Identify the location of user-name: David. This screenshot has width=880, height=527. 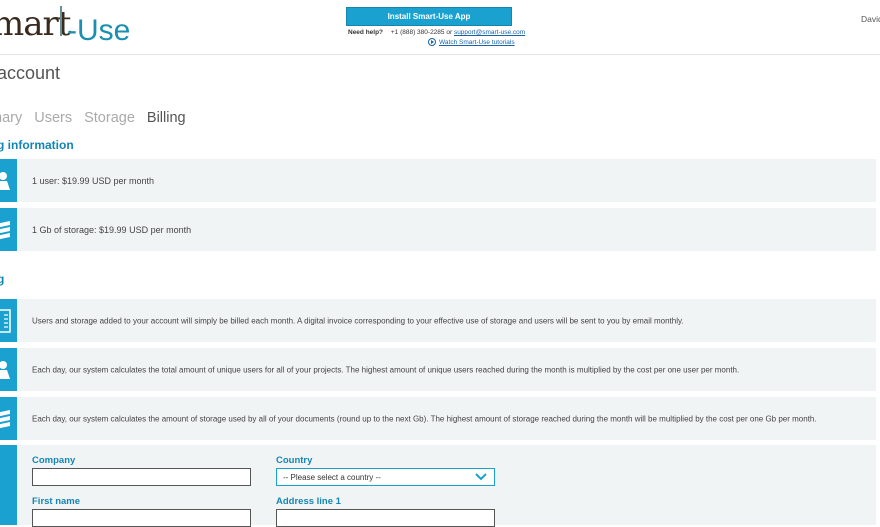
(870, 19).